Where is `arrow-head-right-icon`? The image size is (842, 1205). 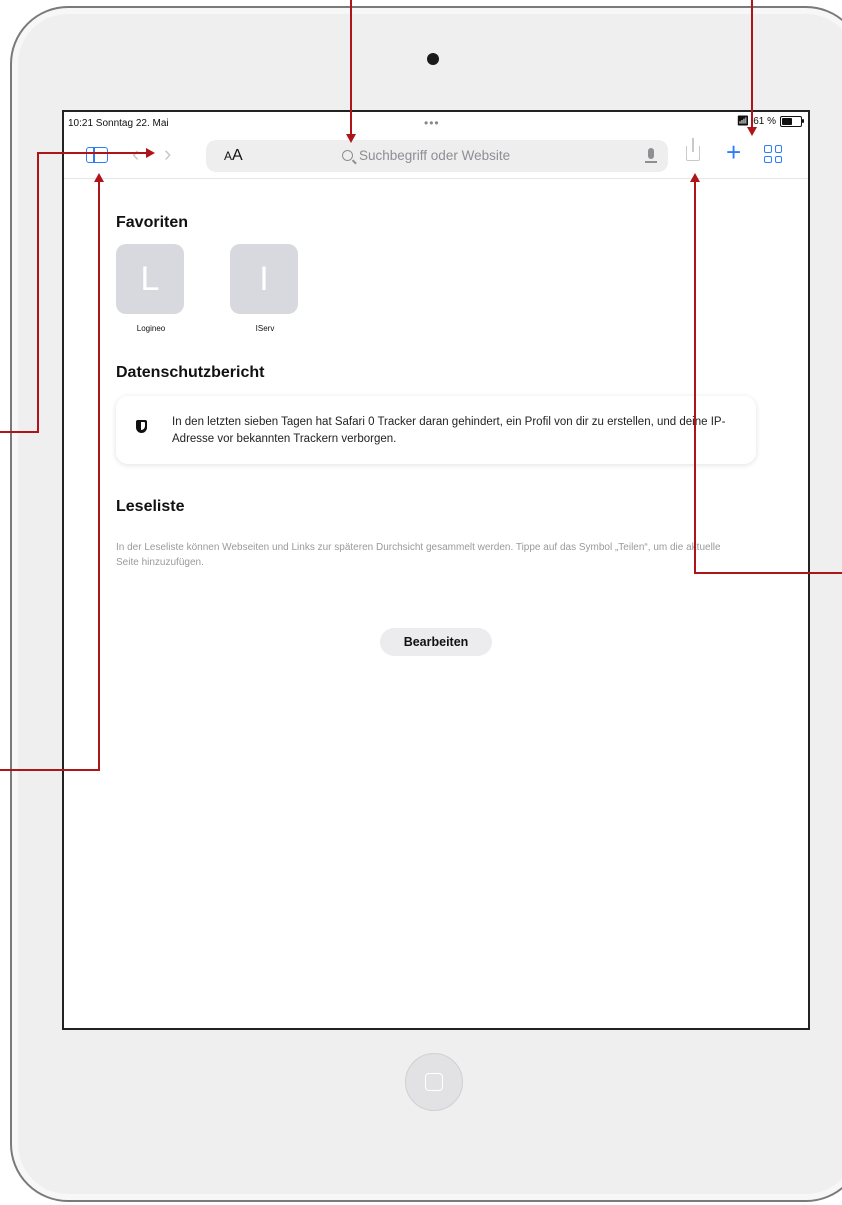 arrow-head-right-icon is located at coordinates (150, 153).